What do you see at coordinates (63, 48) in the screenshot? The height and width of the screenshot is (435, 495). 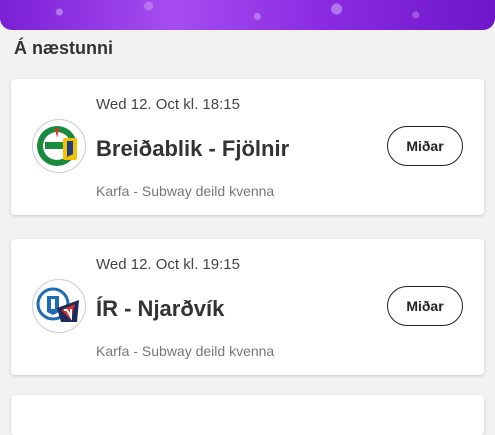 I see `section-title: Á næstunni` at bounding box center [63, 48].